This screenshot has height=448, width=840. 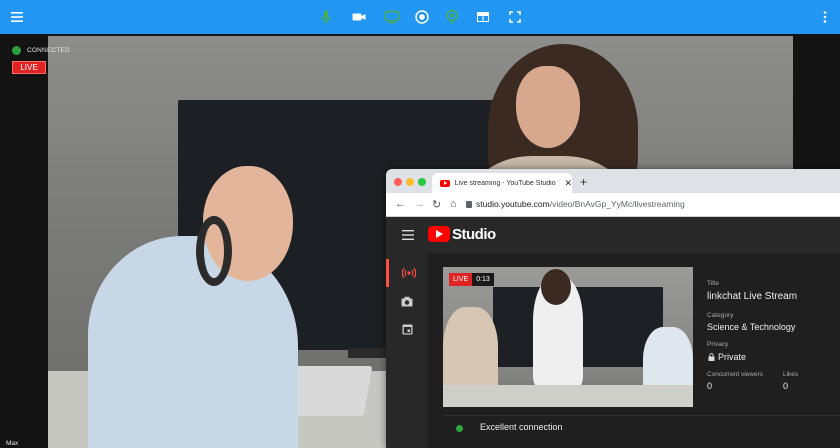 What do you see at coordinates (732, 357) in the screenshot?
I see `privacy-value: Private` at bounding box center [732, 357].